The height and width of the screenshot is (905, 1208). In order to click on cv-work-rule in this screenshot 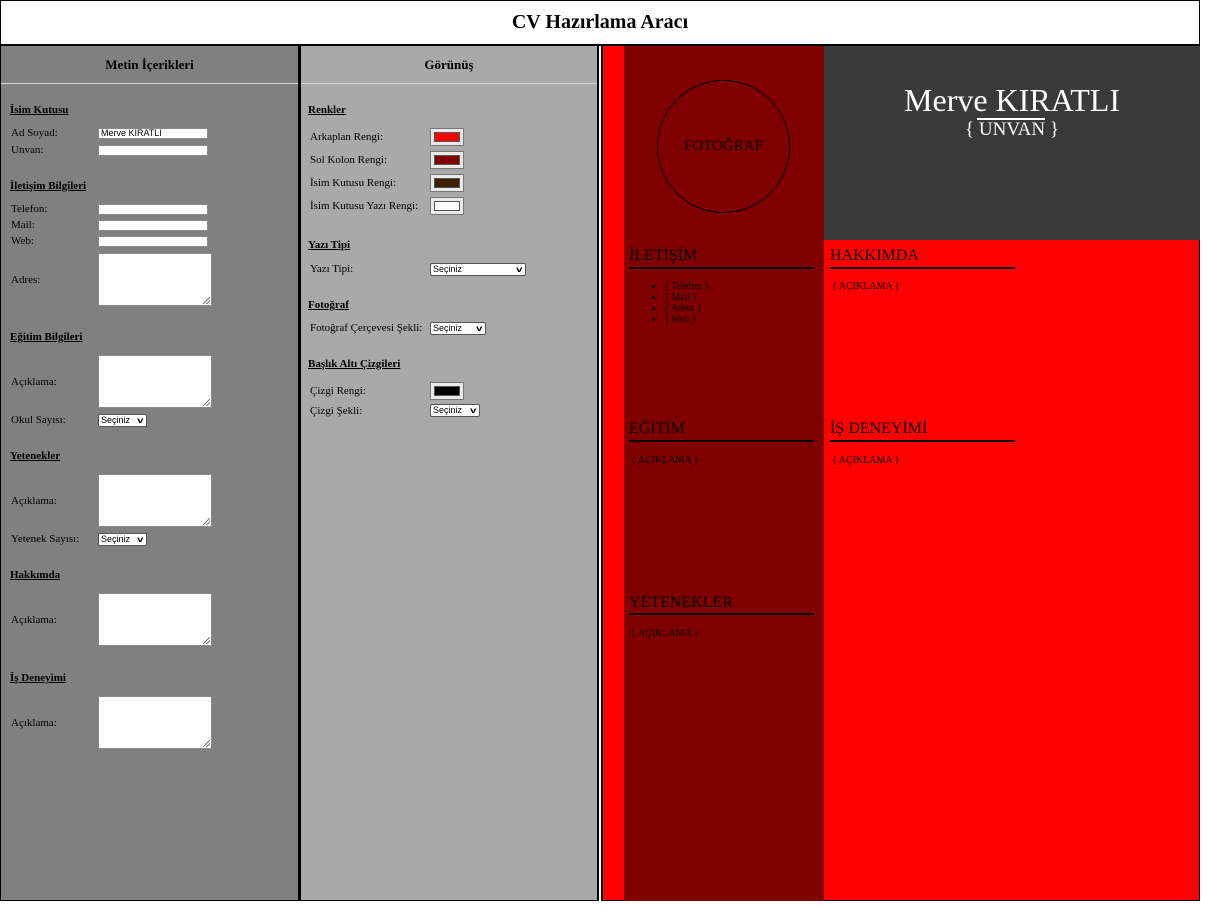, I will do `click(922, 441)`.